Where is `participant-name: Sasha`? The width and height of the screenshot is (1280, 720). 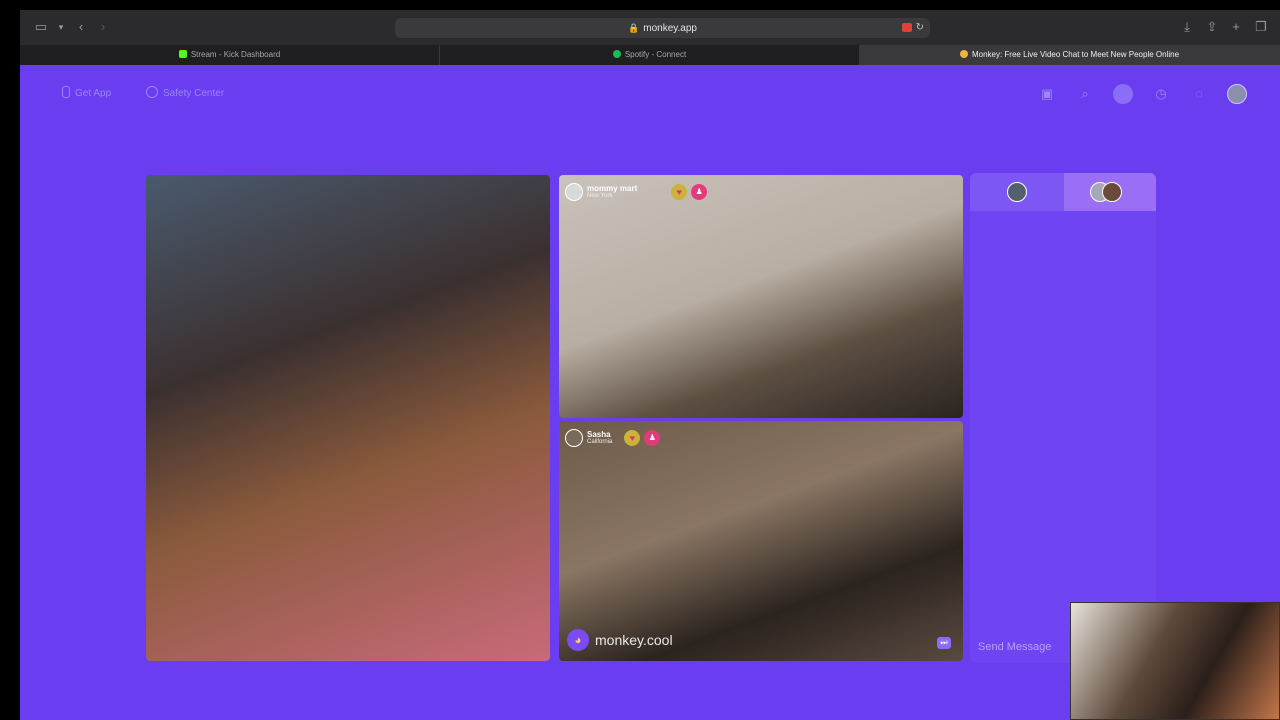
participant-name: Sasha is located at coordinates (599, 434).